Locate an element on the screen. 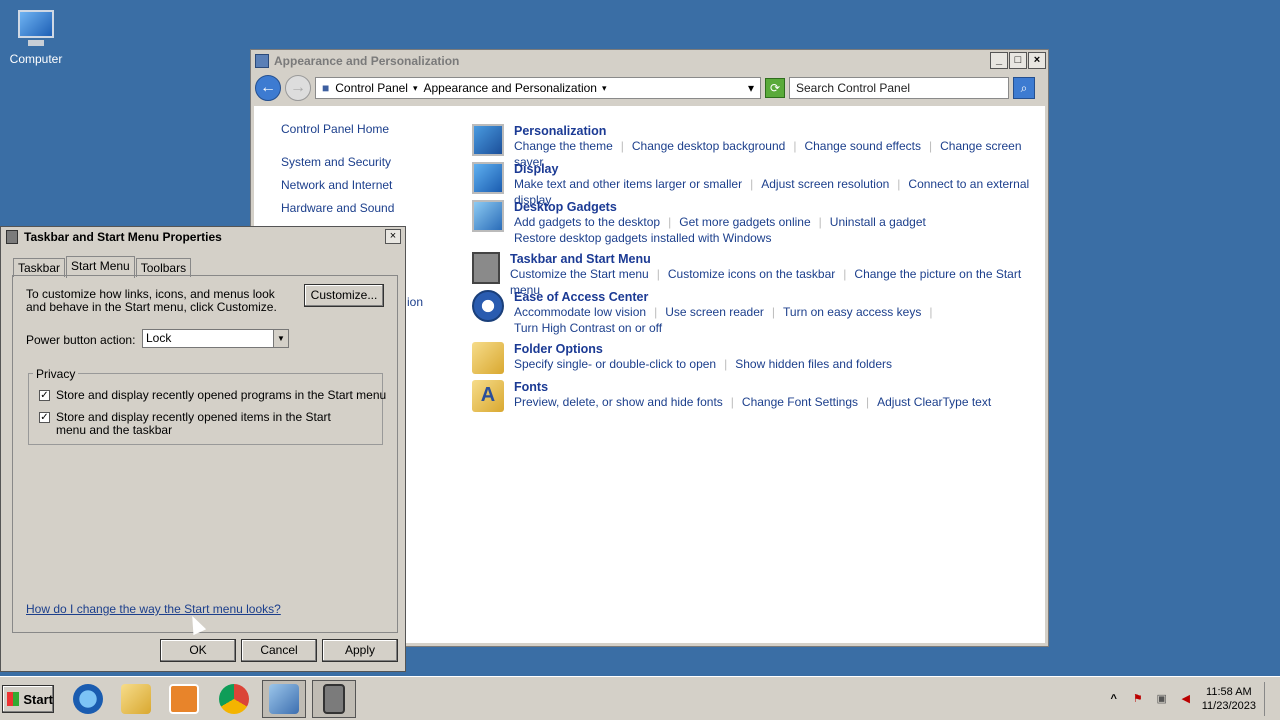  personalization-icon is located at coordinates (488, 140).